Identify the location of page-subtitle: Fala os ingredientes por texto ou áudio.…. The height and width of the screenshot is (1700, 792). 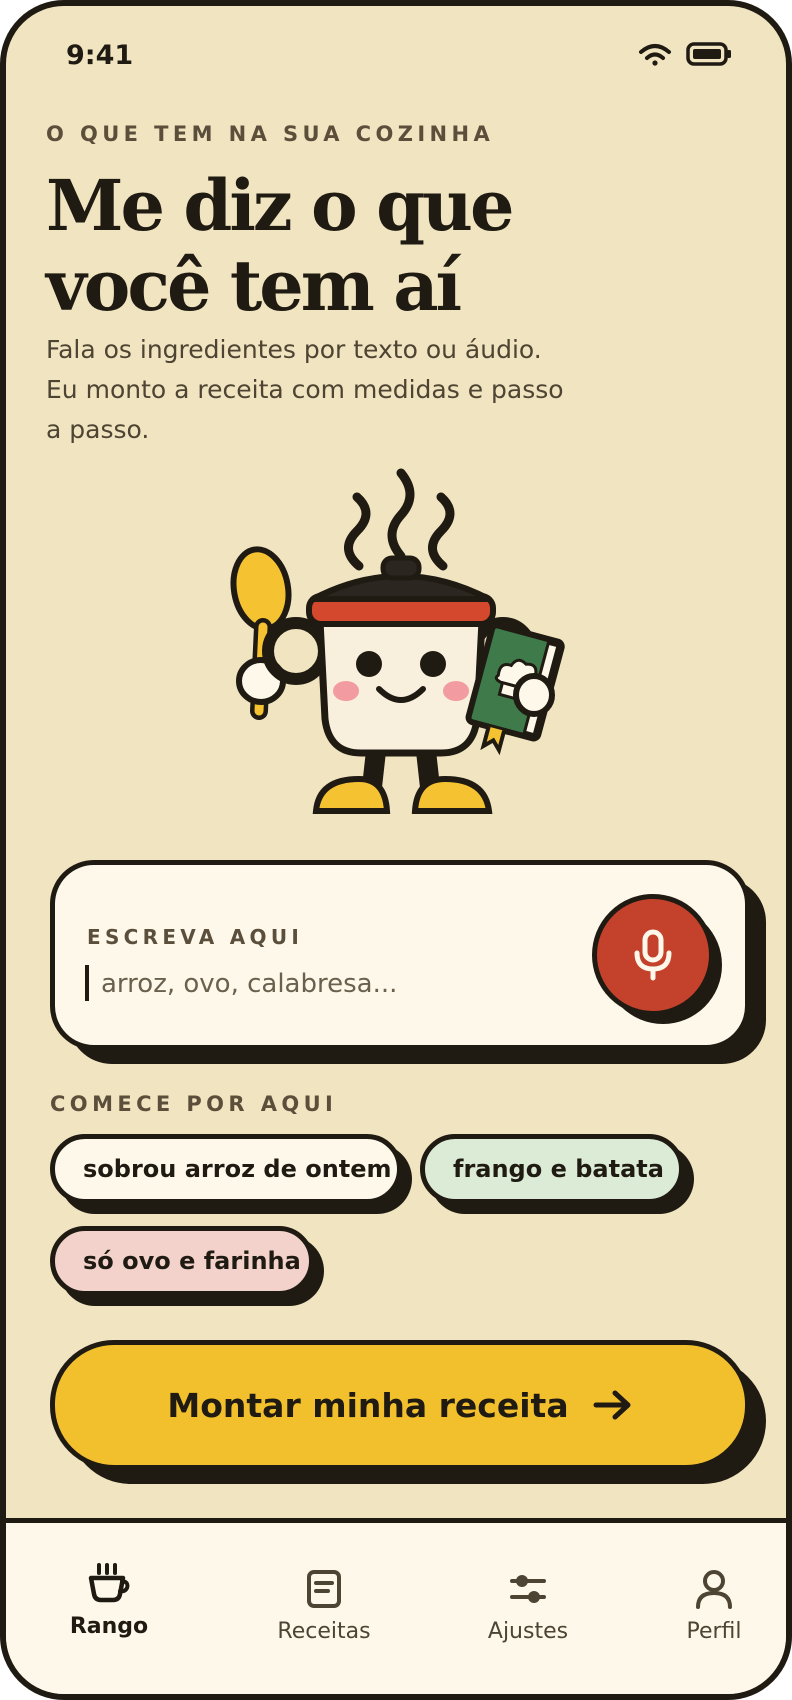
(326, 390).